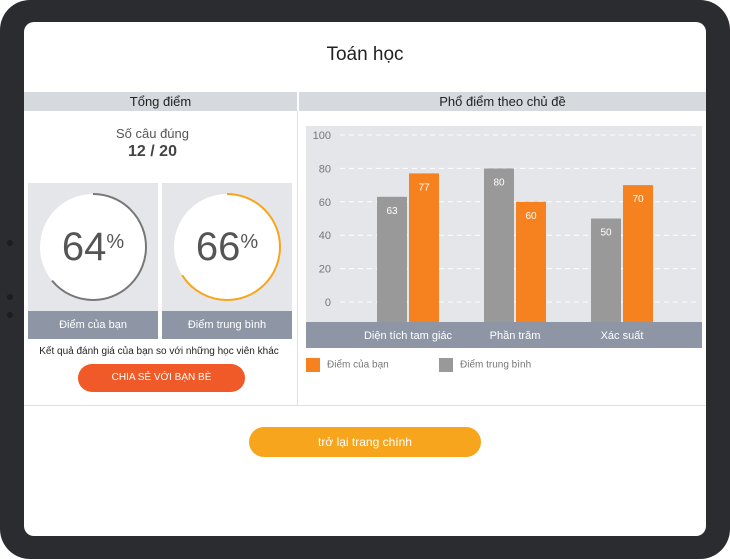 This screenshot has width=730, height=559. Describe the element at coordinates (84, 247) in the screenshot. I see `your-score-value: 64` at that location.